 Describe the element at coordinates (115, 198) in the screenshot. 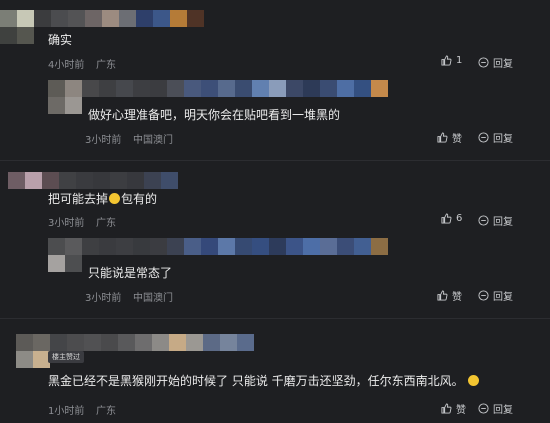

I see `smile-emoji-icon` at that location.